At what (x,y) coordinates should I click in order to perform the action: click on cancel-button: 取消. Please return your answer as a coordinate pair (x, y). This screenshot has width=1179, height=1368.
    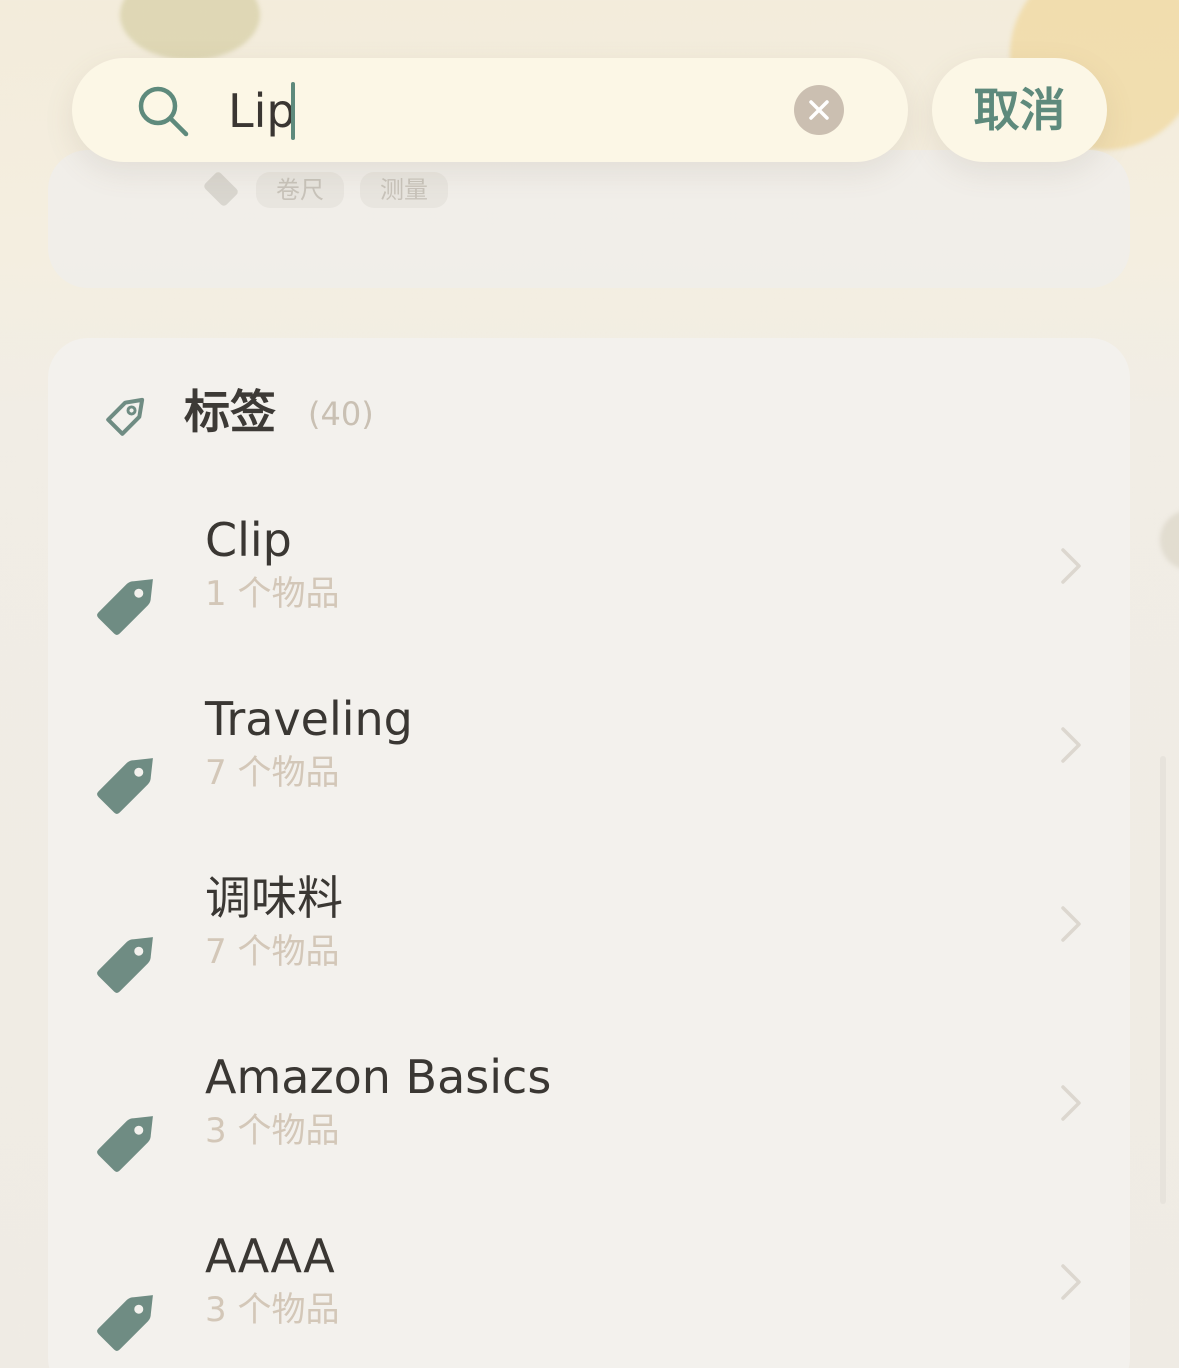
    Looking at the image, I should click on (1019, 110).